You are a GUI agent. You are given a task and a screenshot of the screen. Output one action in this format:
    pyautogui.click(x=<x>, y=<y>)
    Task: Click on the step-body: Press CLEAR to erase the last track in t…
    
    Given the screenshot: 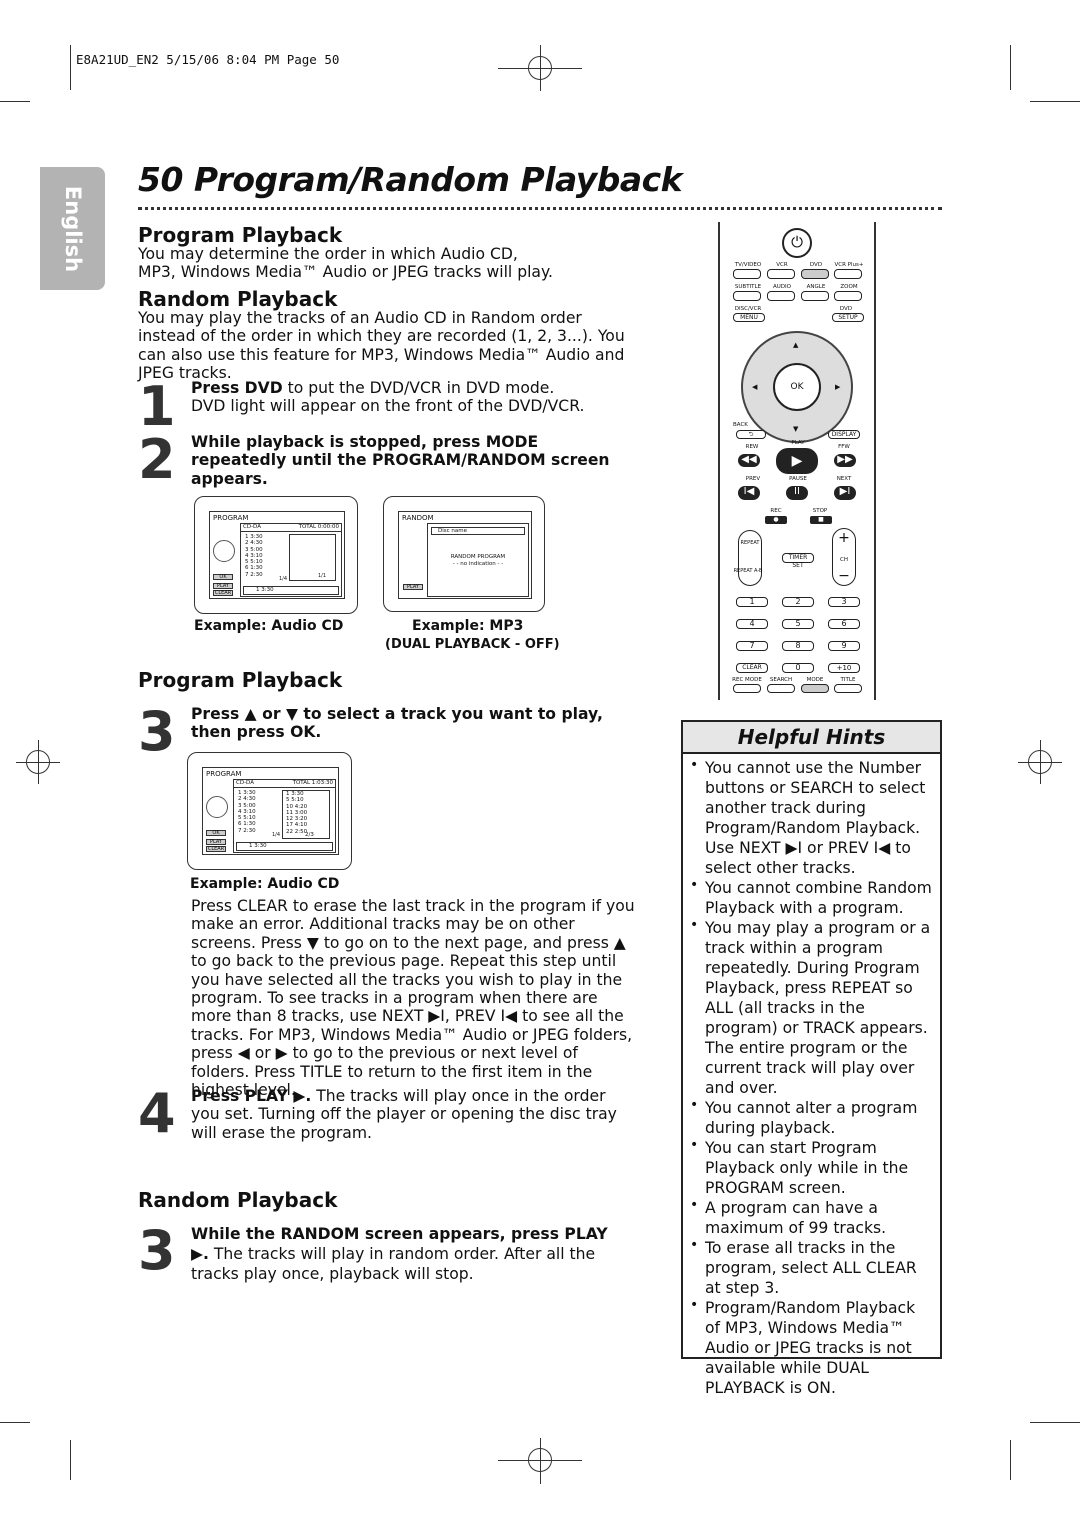 What is the action you would take?
    pyautogui.click(x=413, y=998)
    